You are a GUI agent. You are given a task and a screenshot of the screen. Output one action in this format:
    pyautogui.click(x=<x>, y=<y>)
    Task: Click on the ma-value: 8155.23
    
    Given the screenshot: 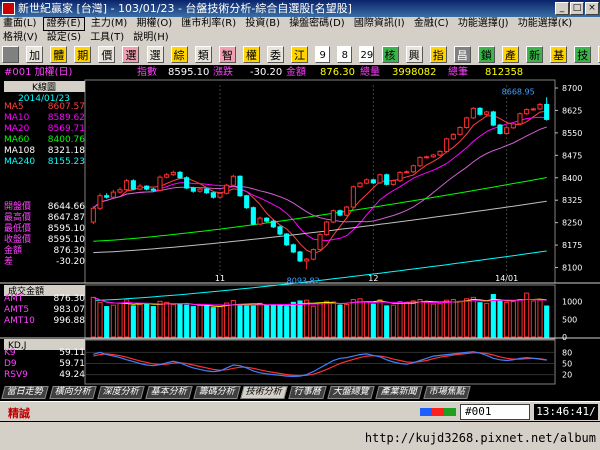 What is the action you would take?
    pyautogui.click(x=66, y=162)
    